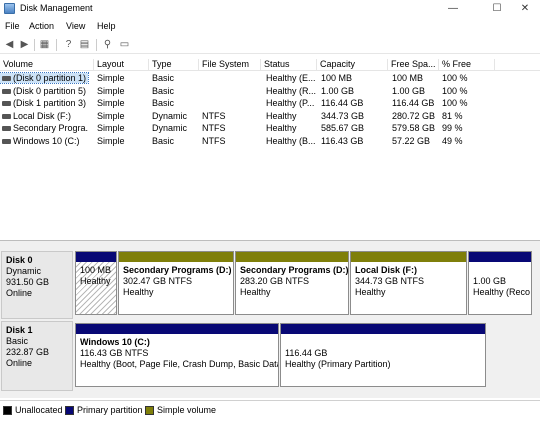  I want to click on disk-0-name: Disk 0, so click(19, 260).